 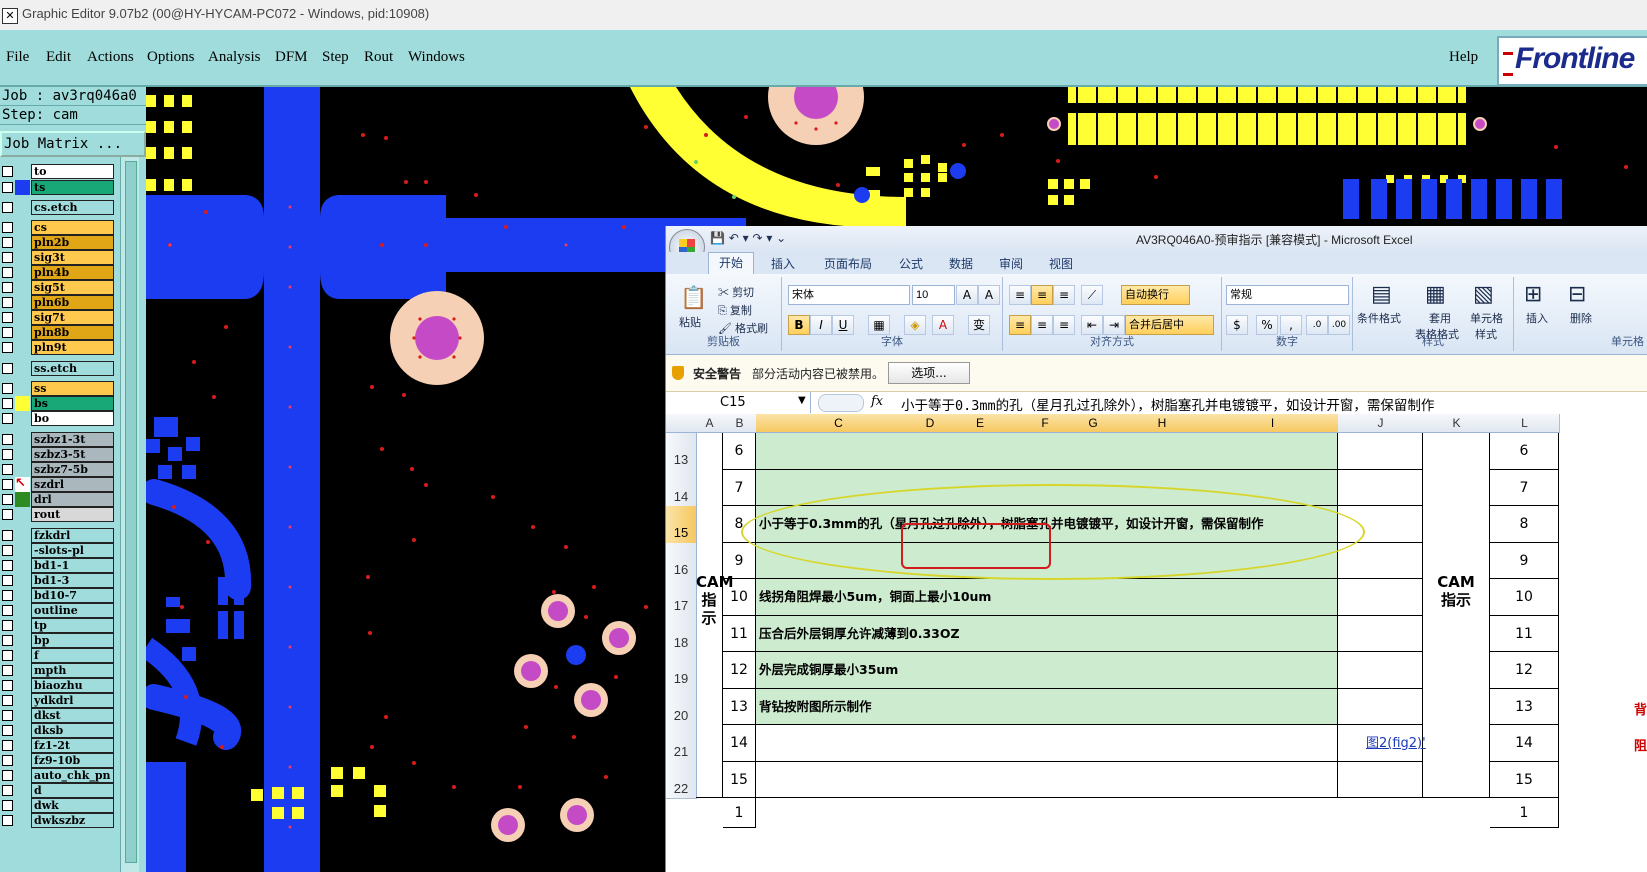 What do you see at coordinates (681, 671) in the screenshot?
I see `row-header: 19` at bounding box center [681, 671].